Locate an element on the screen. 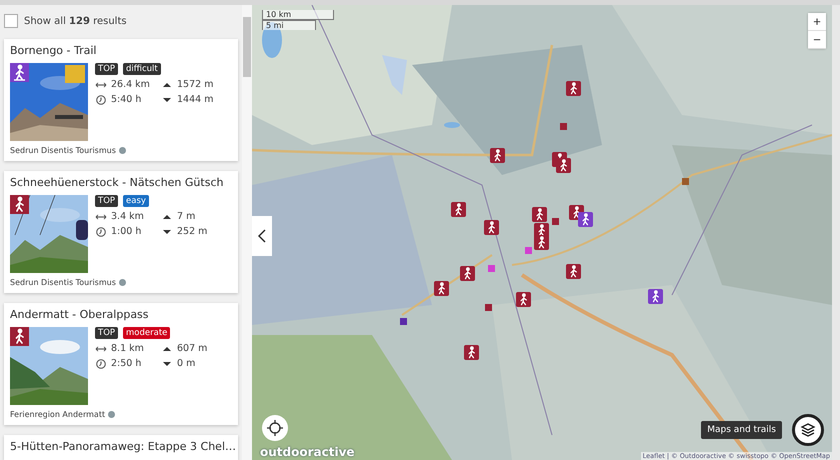  tour-card: Bornengo - Trail TOP difficult 26.4 km 1572 m 5:40 h 1444 m Sedrun Disentis Tourismus is located at coordinates (121, 100).